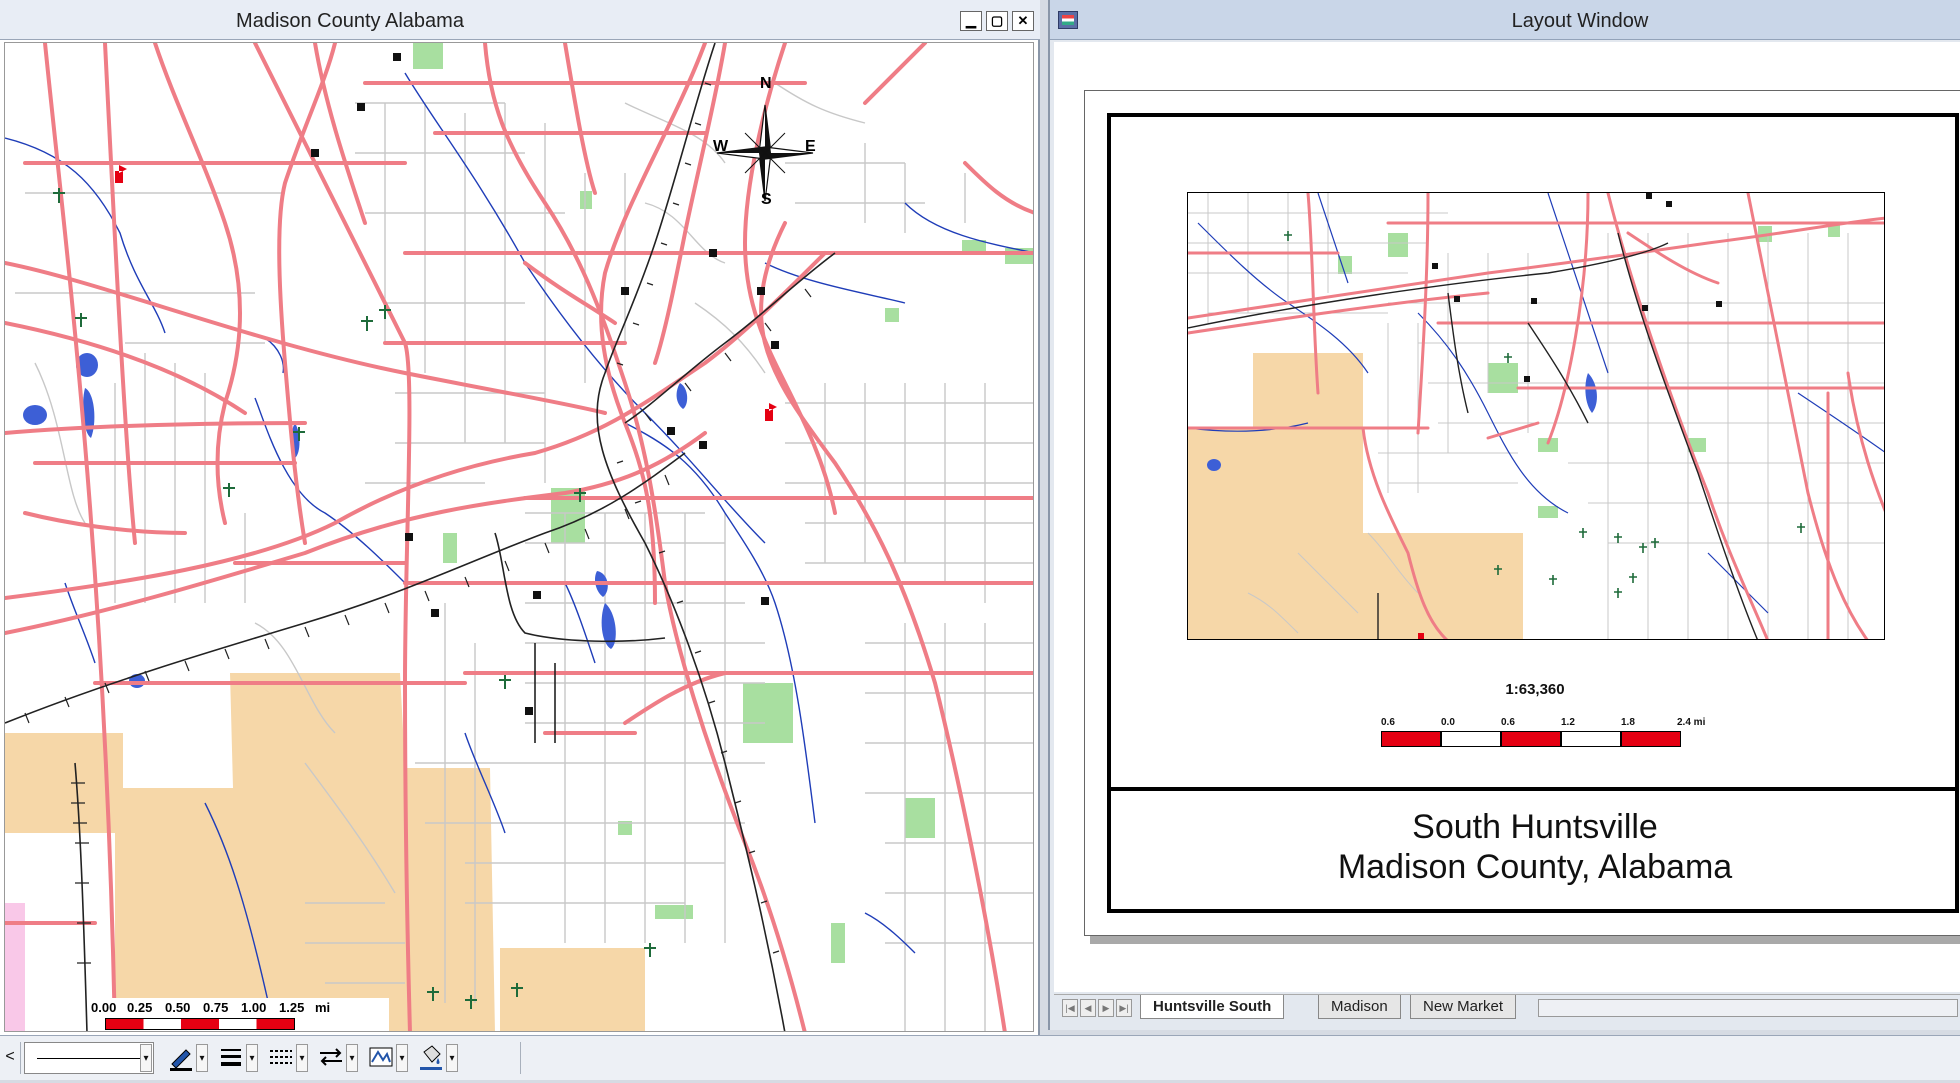 Image resolution: width=1960 pixels, height=1083 pixels. What do you see at coordinates (1691, 722) in the screenshot?
I see `scale-label: 2.4 mi` at bounding box center [1691, 722].